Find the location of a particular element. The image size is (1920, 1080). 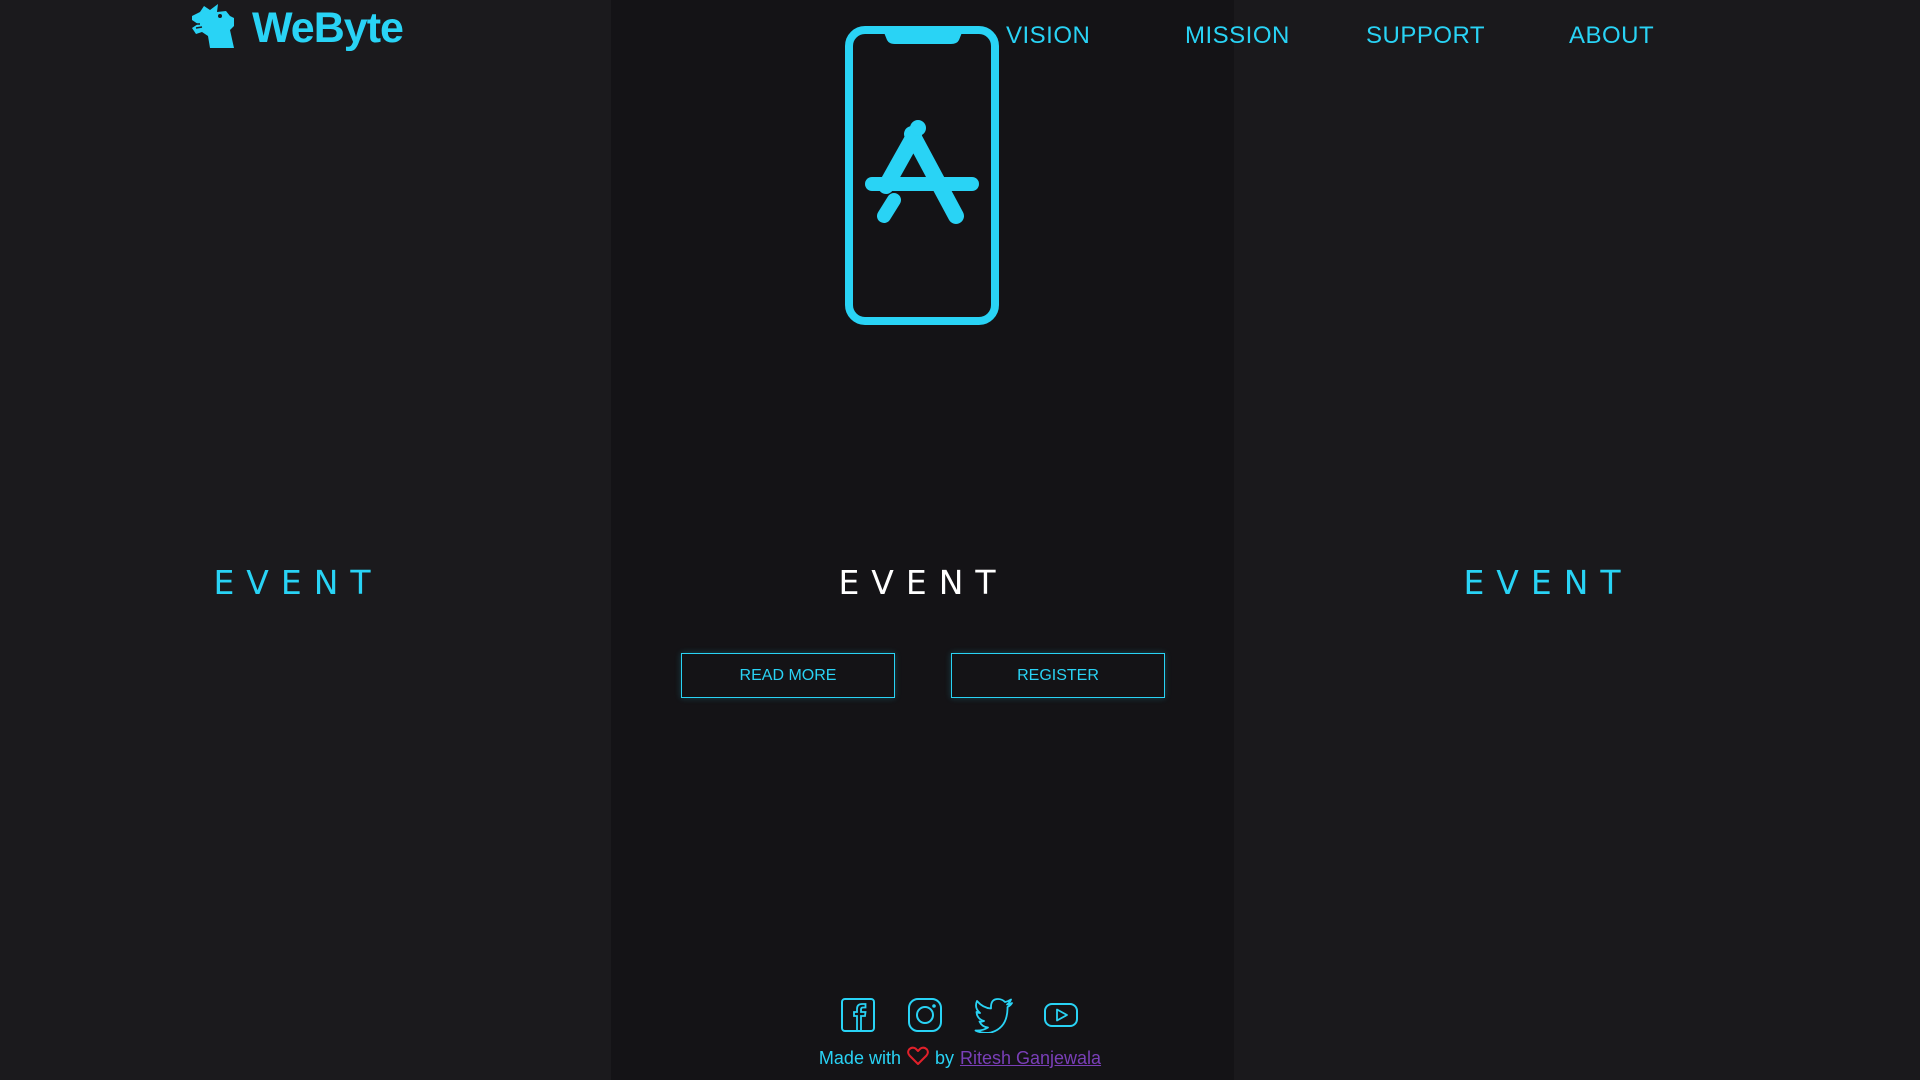

brand-name: WeByte is located at coordinates (328, 27).